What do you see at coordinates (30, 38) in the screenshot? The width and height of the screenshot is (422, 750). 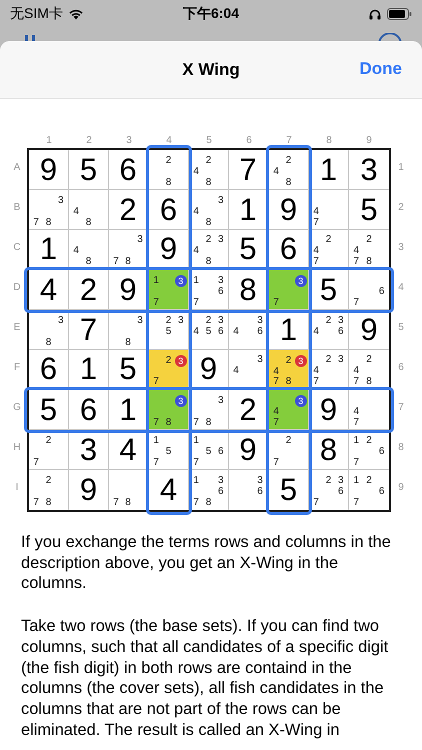 I see `pause-icon` at bounding box center [30, 38].